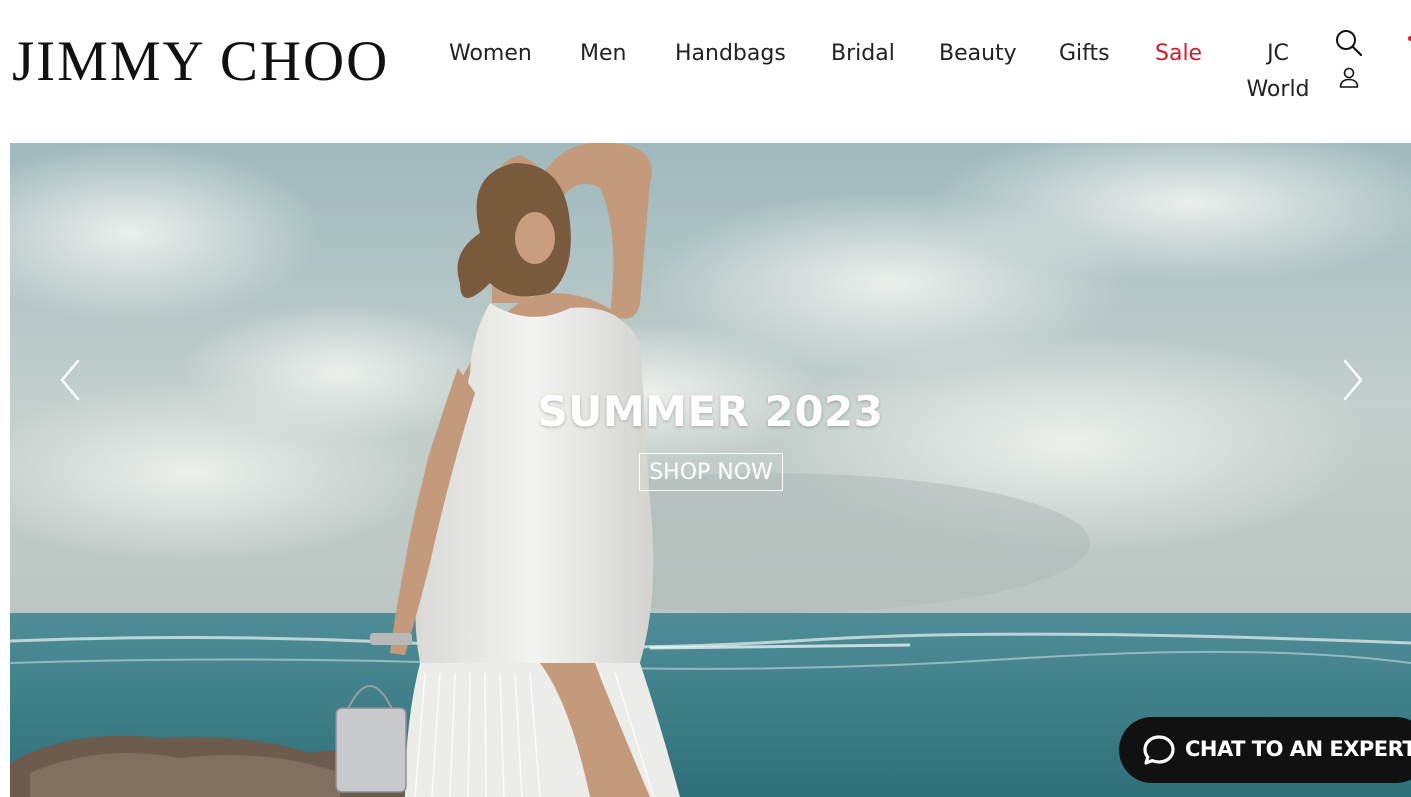 The height and width of the screenshot is (797, 1411). I want to click on nav-item-bridal: Bridal, so click(863, 54).